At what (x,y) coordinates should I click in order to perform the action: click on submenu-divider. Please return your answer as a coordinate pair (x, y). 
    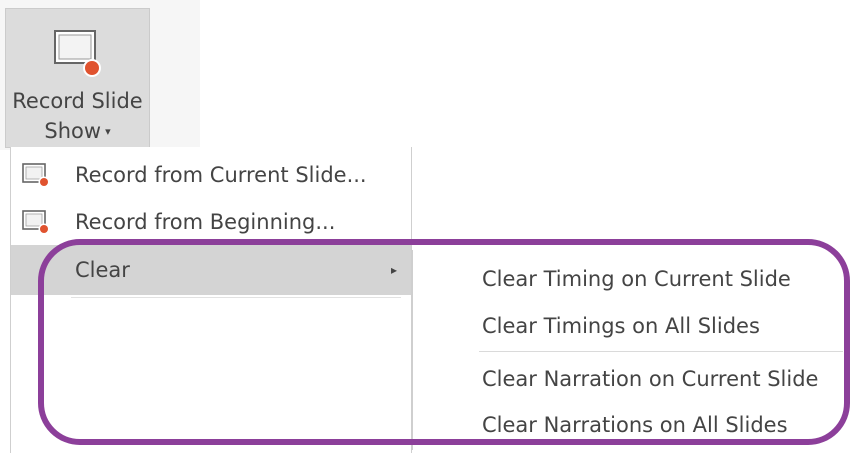
    Looking at the image, I should click on (661, 351).